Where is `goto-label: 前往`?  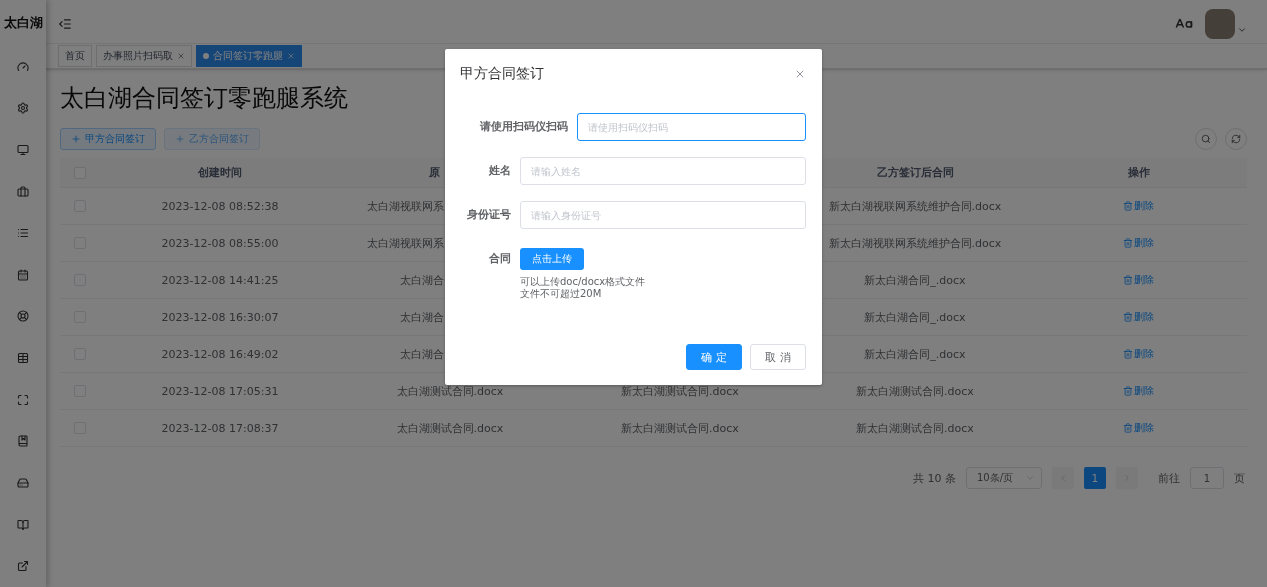 goto-label: 前往 is located at coordinates (1169, 478).